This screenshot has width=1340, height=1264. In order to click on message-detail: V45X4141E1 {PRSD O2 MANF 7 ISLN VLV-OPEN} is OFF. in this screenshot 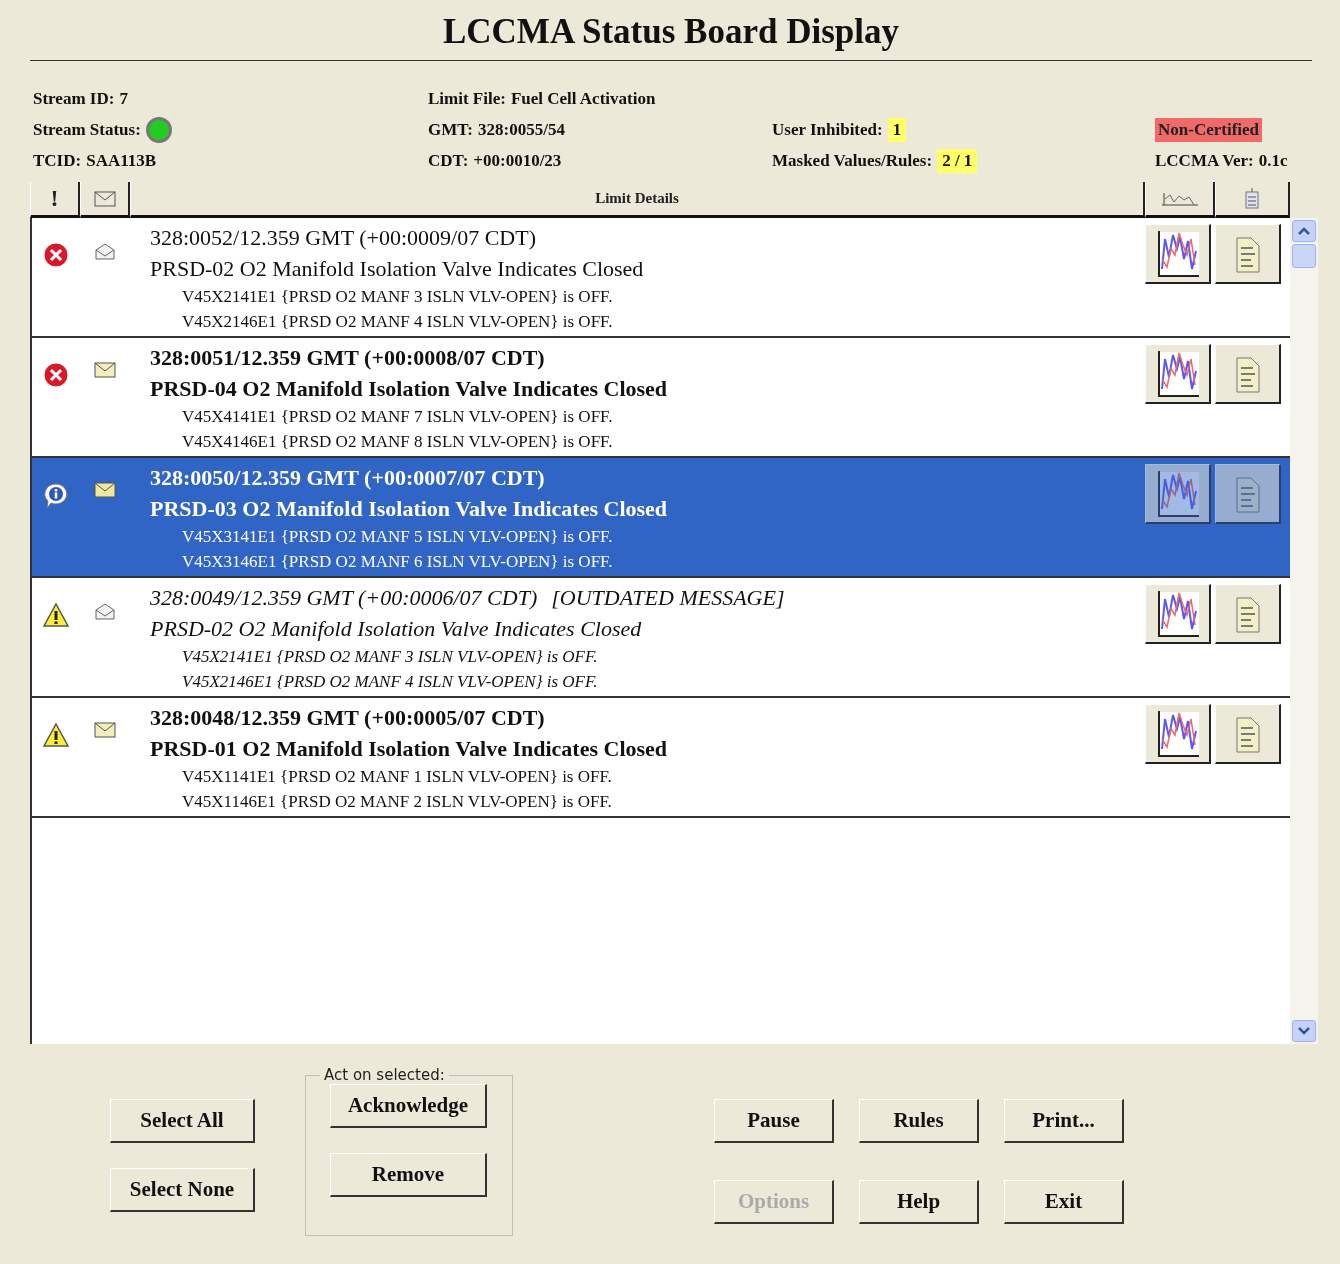, I will do `click(397, 417)`.